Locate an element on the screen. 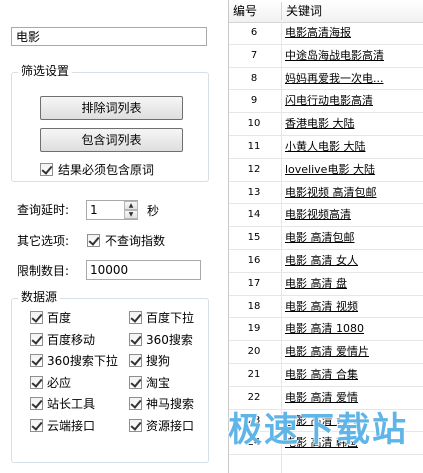 This screenshot has height=473, width=423. table-row: 6 电影高清海报 is located at coordinates (326, 33).